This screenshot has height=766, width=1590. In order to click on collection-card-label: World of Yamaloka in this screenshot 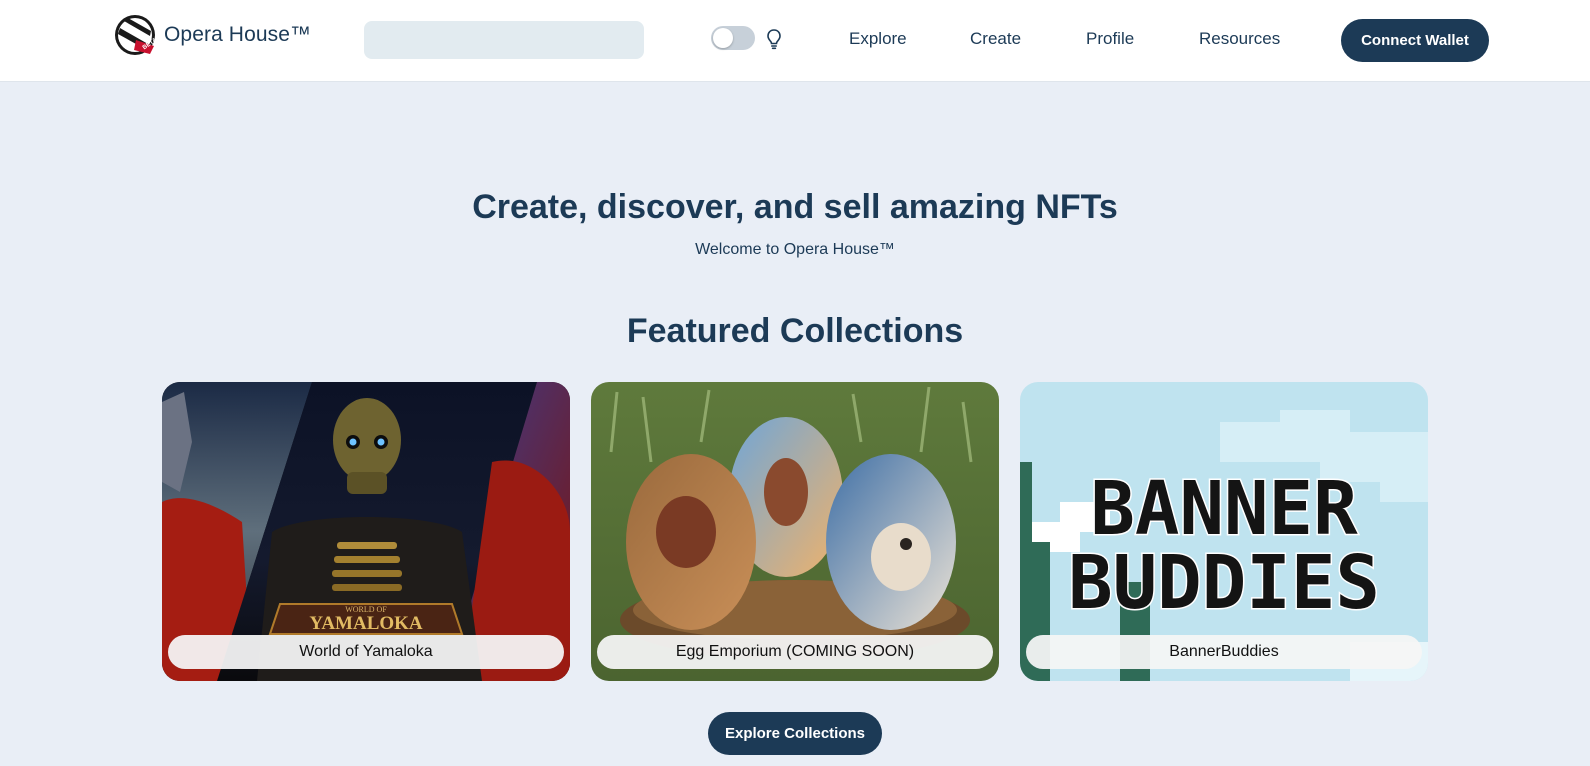, I will do `click(366, 652)`.